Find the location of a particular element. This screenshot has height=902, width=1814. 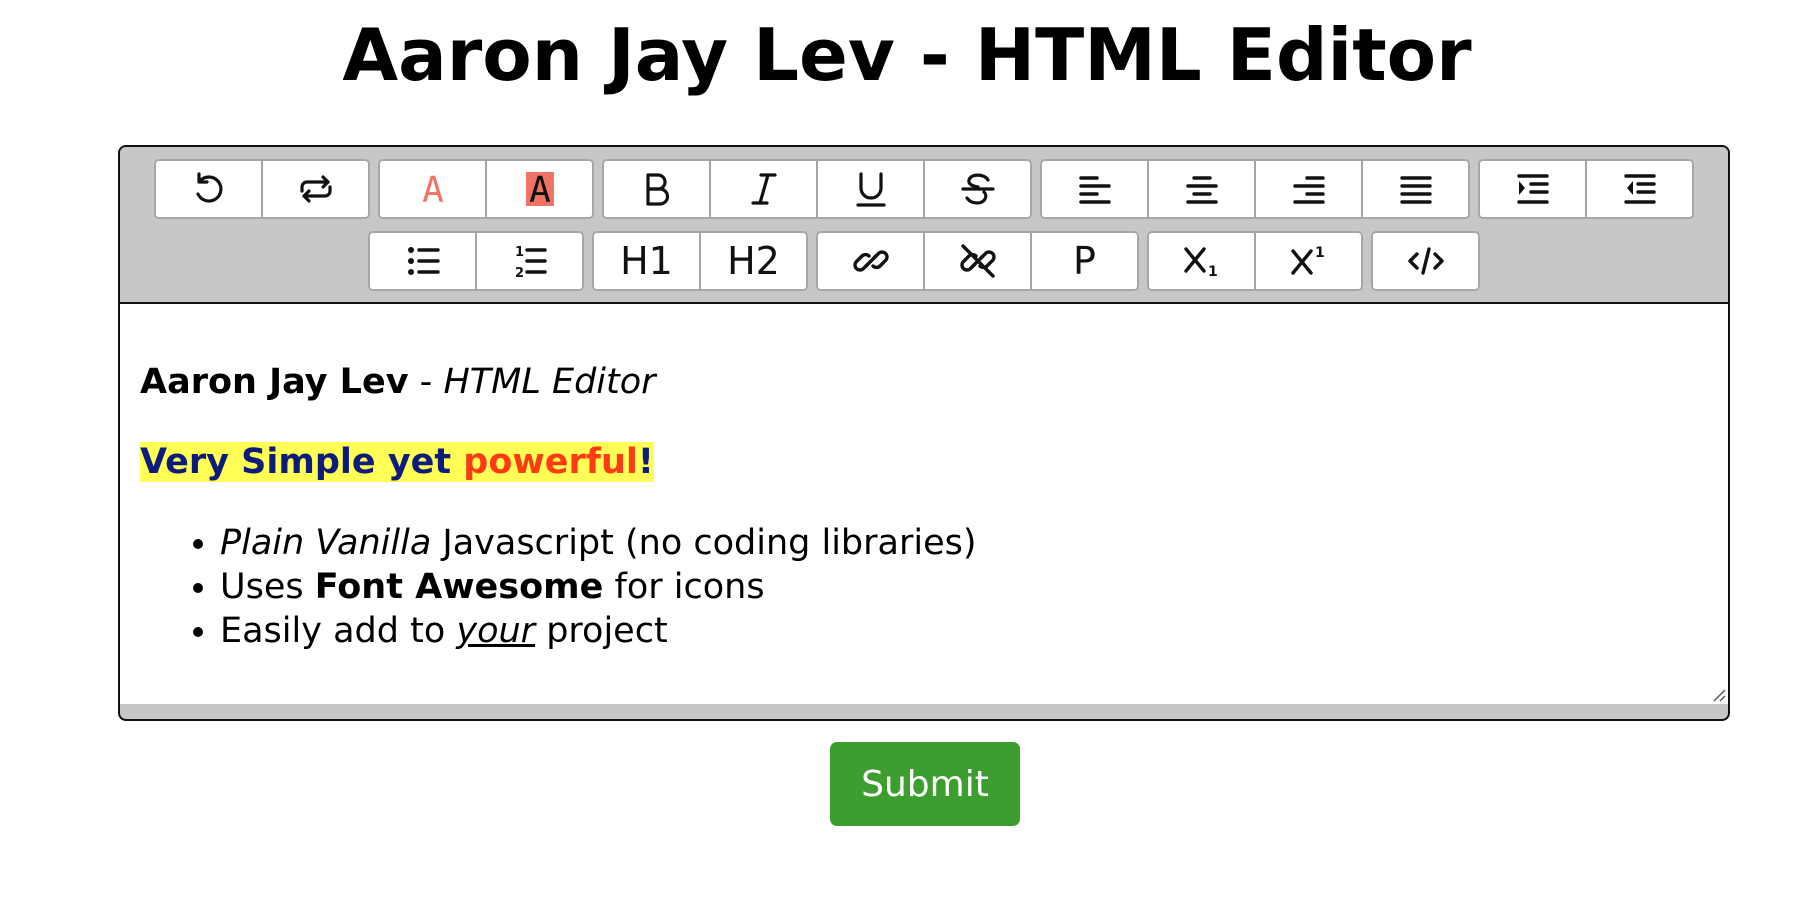

link-button is located at coordinates (871, 261).